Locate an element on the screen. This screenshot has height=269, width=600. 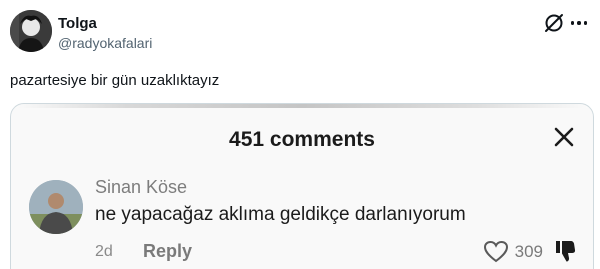
commenter-name: Sinan Köse is located at coordinates (141, 187).